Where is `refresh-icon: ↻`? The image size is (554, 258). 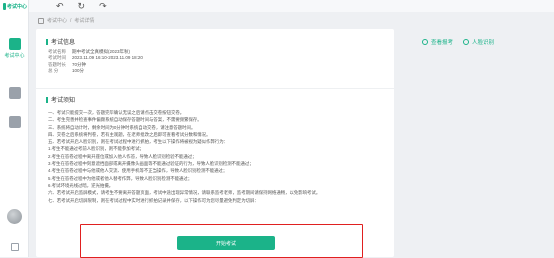
refresh-icon: ↻ is located at coordinates (82, 6).